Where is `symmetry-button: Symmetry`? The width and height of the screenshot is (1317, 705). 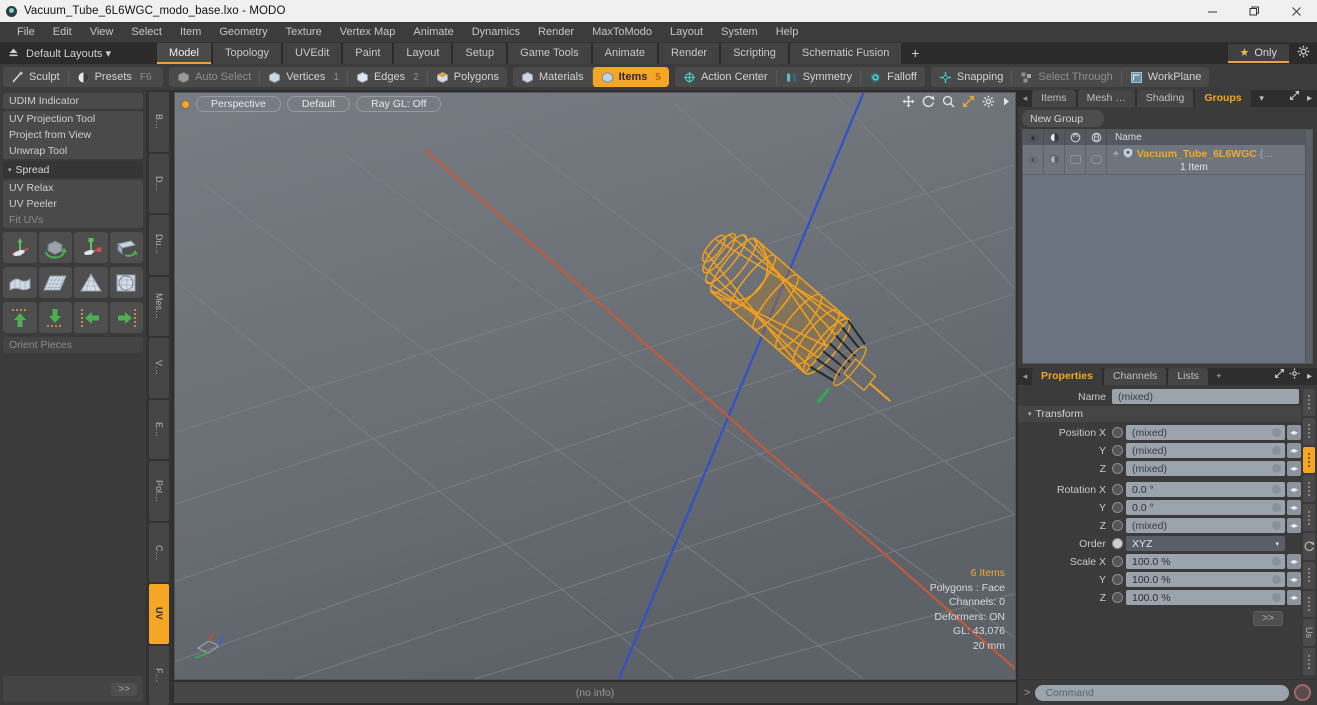 symmetry-button: Symmetry is located at coordinates (819, 77).